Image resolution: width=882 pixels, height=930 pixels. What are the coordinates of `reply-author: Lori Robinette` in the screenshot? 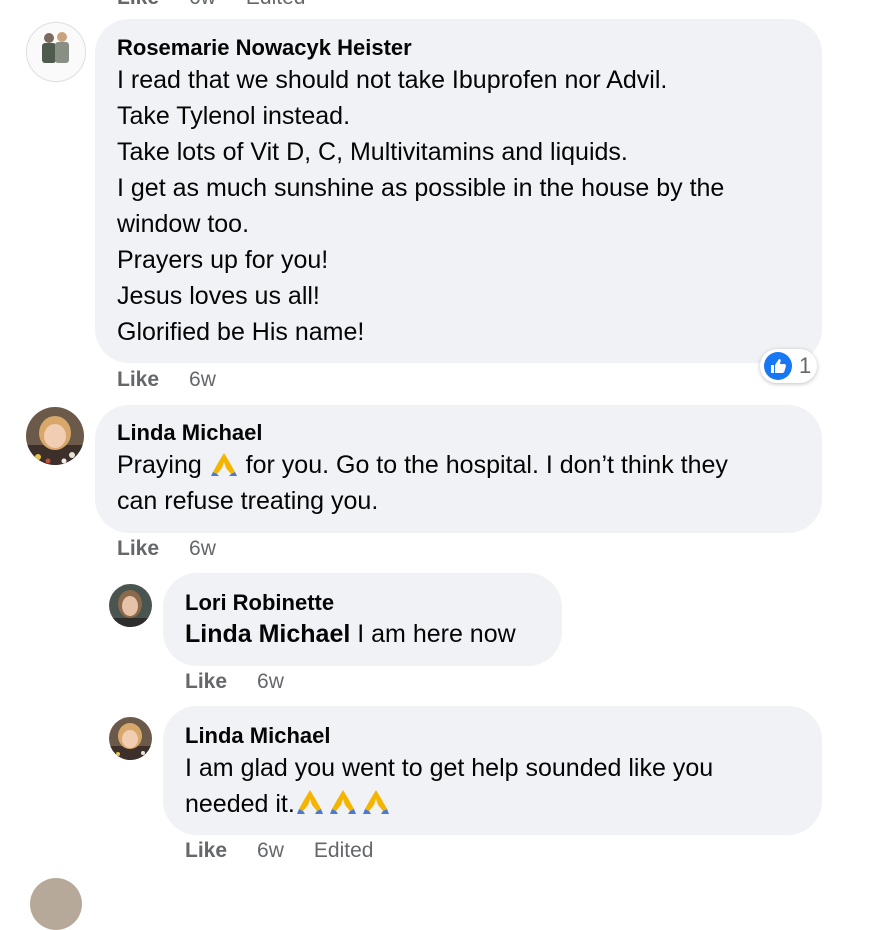 It's located at (259, 603).